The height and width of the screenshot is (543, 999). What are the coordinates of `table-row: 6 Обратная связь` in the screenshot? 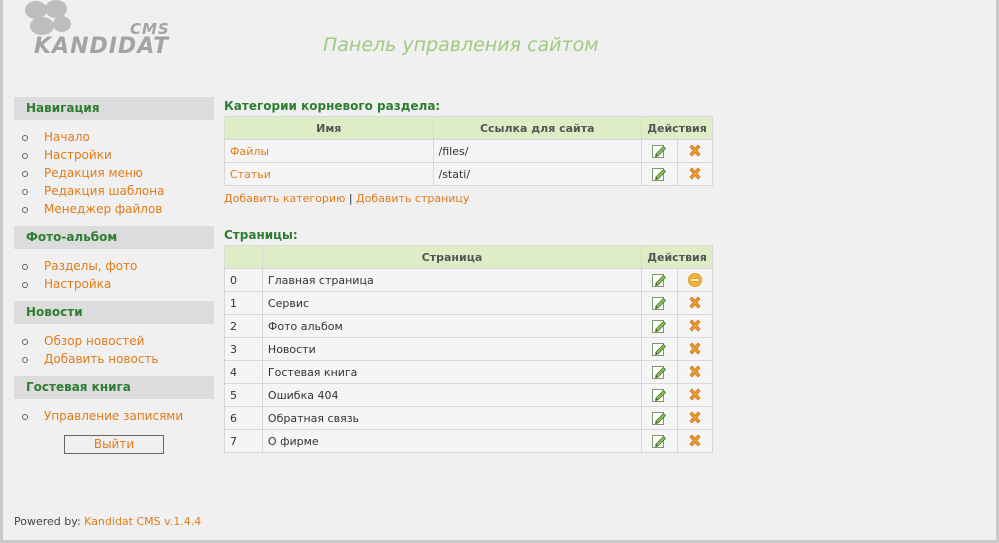 It's located at (468, 418).